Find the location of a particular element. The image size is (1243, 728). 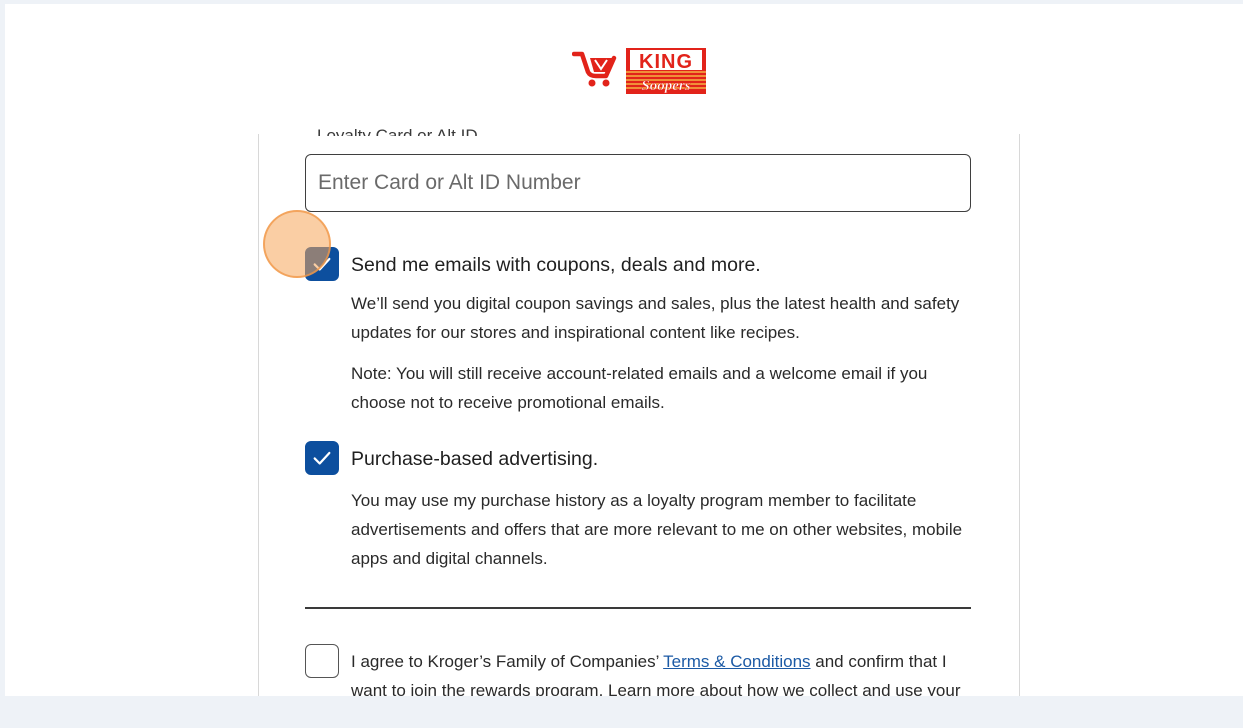

king-soopers-logo: KING Soopers is located at coordinates (641, 72).